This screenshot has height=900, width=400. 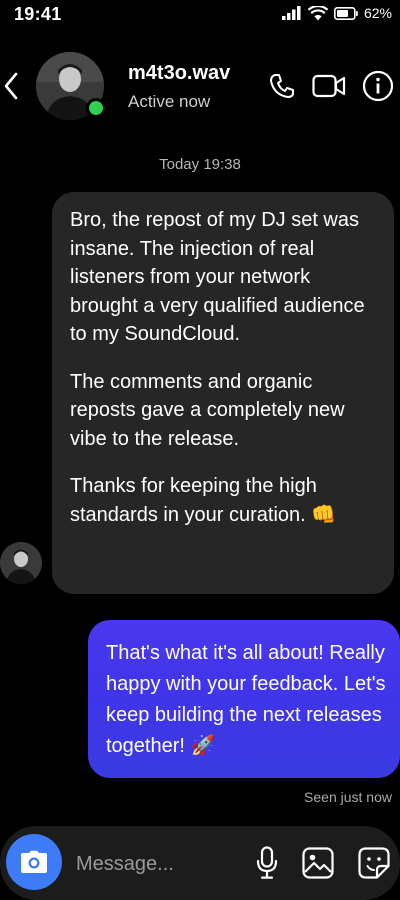 I want to click on message-composer, so click(x=200, y=863).